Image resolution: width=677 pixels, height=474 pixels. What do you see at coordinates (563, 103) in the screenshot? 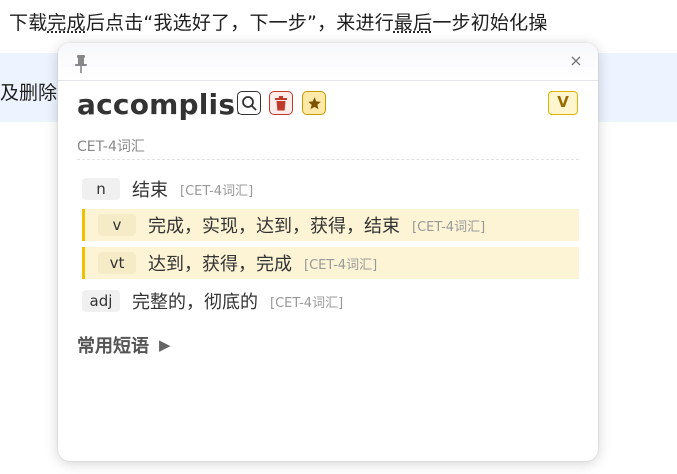
I see `vocabulary-badge: V` at bounding box center [563, 103].